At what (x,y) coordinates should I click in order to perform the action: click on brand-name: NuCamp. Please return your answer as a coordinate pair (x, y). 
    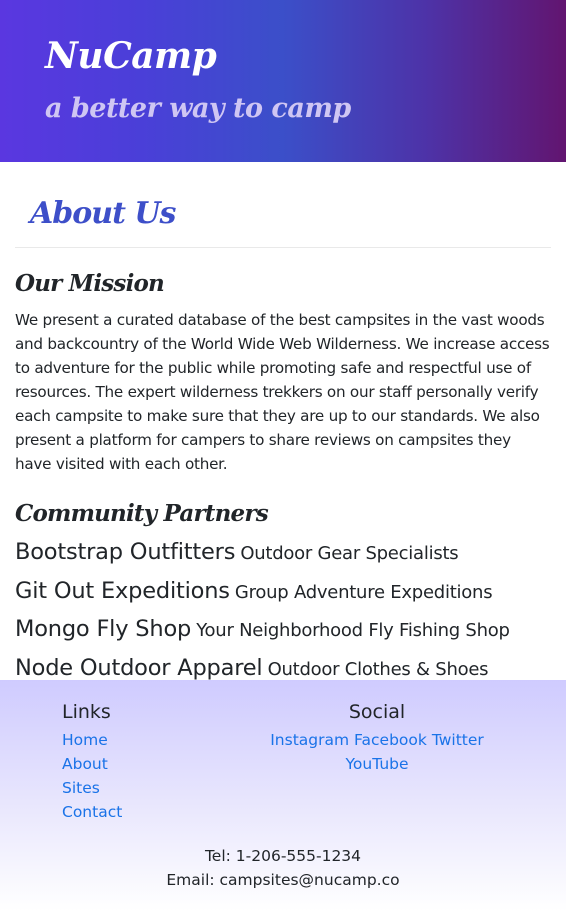
    Looking at the image, I should click on (305, 56).